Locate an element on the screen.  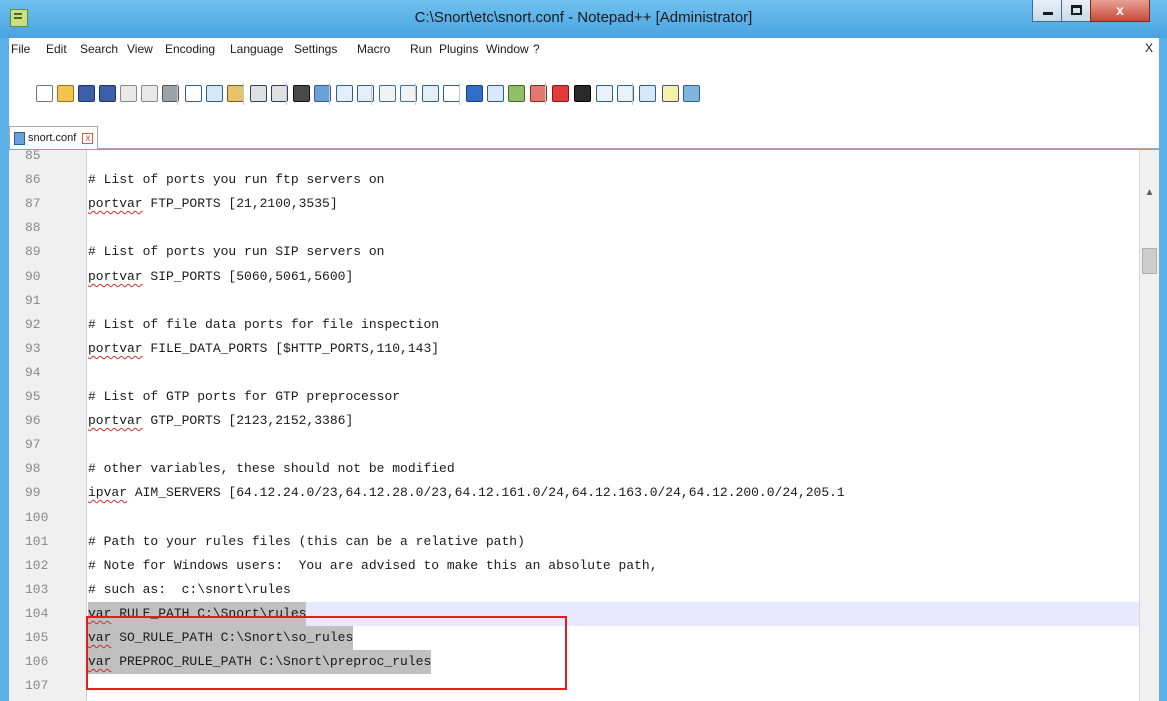
new-file-icon is located at coordinates (44, 93).